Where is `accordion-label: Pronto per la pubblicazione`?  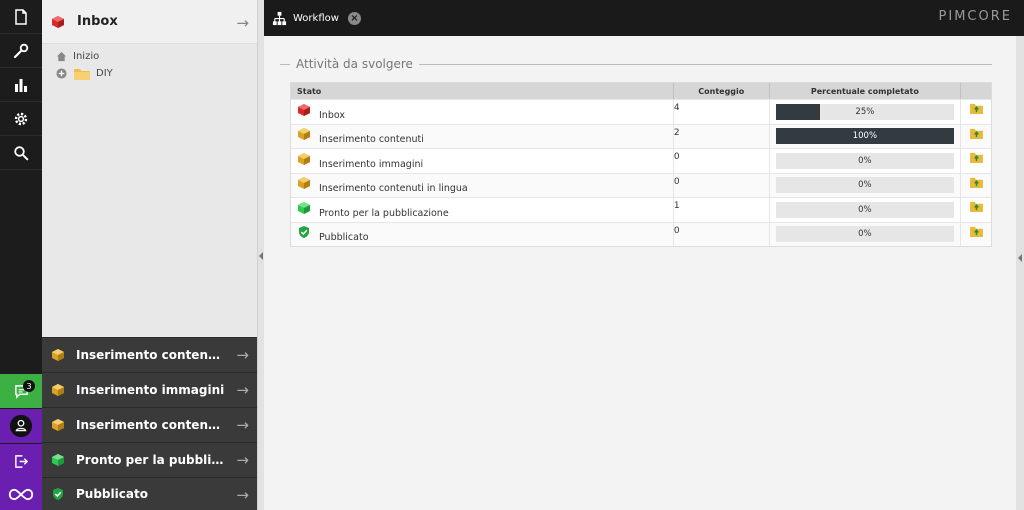 accordion-label: Pronto per la pubblicazione is located at coordinates (151, 460).